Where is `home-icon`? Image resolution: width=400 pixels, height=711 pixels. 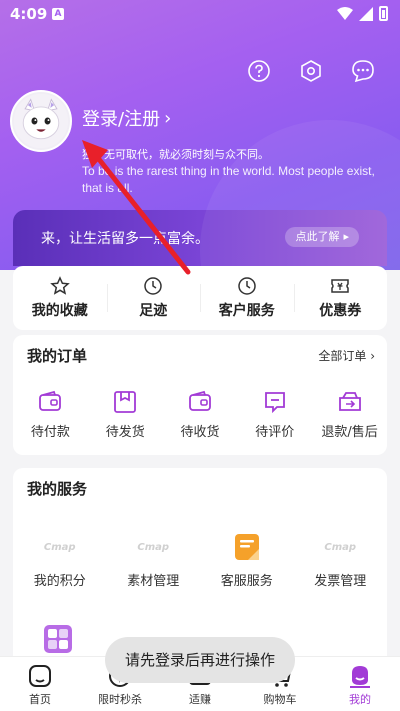 home-icon is located at coordinates (40, 676).